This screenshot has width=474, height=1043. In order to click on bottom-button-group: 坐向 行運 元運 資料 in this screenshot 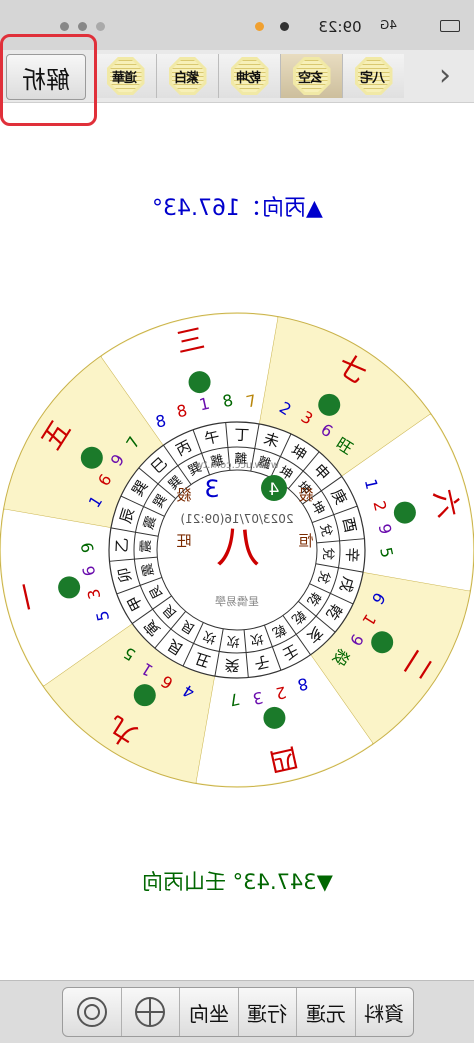, I will do `click(238, 1012)`.